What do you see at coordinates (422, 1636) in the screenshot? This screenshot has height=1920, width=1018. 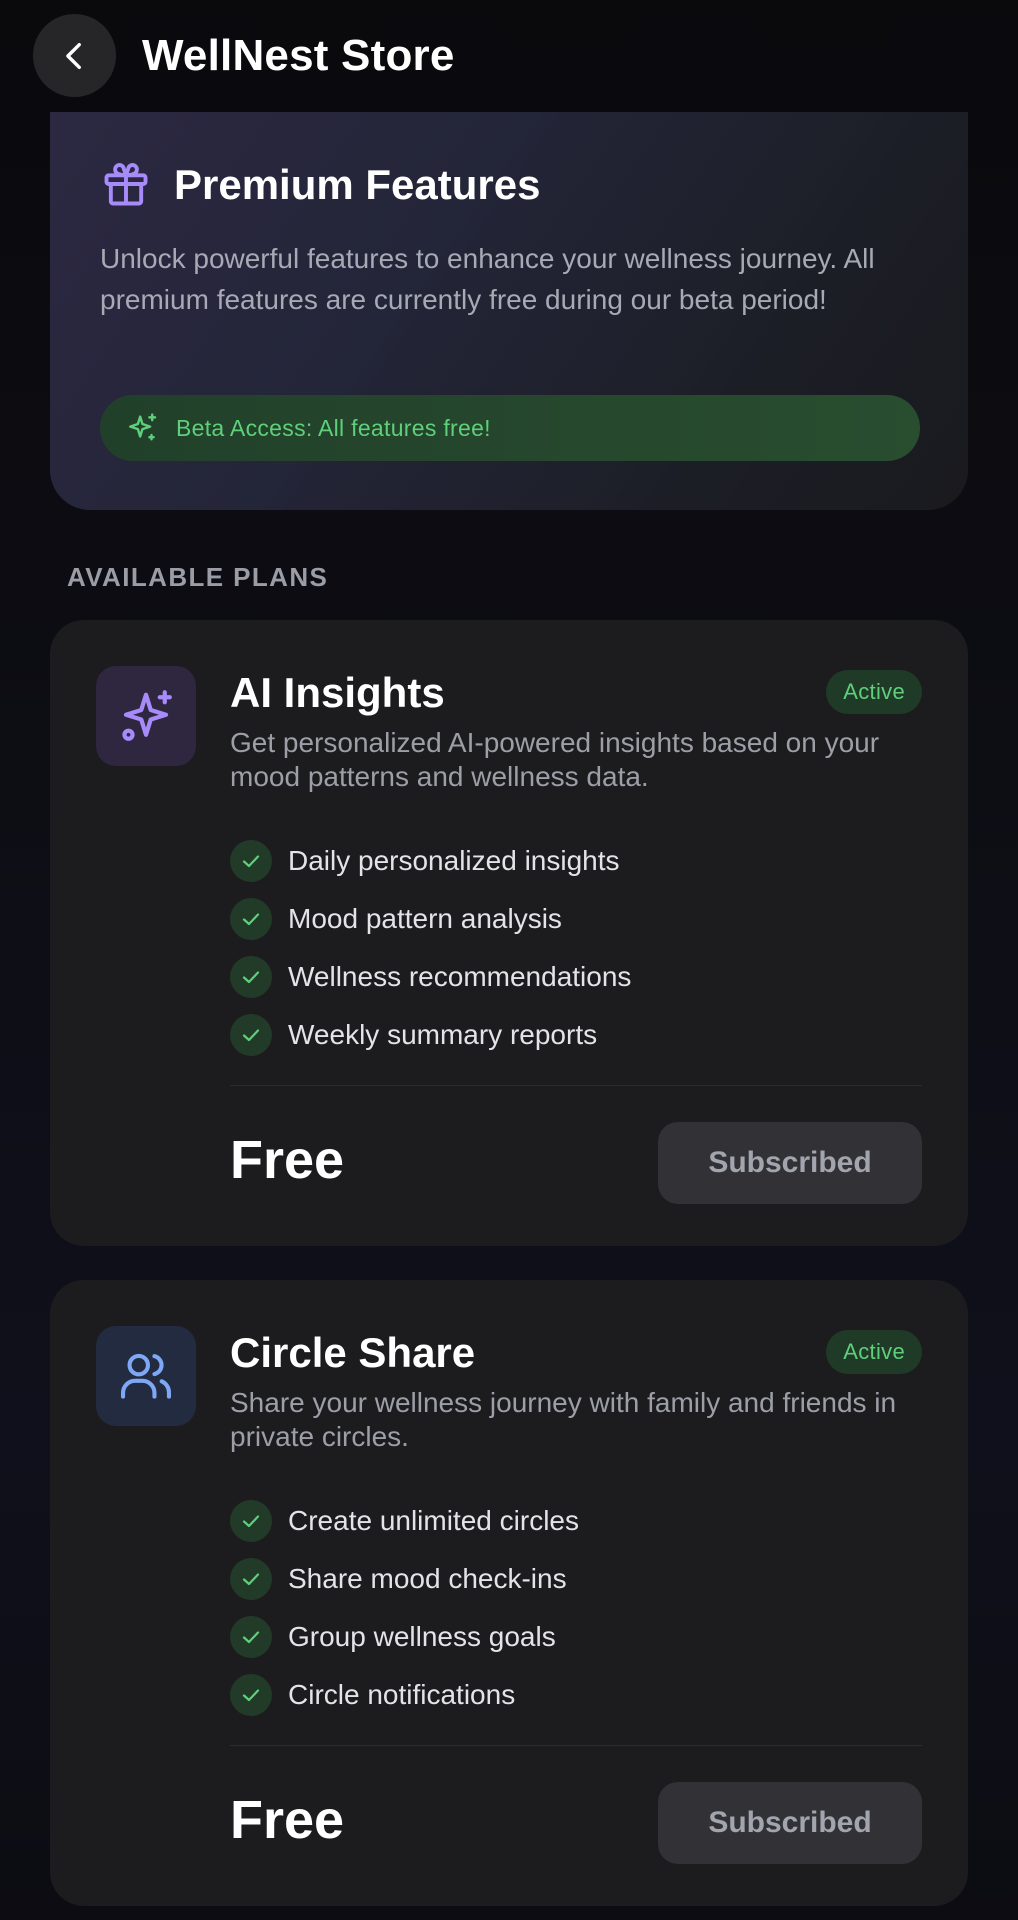 I see `feature-label: Group wellness goals` at bounding box center [422, 1636].